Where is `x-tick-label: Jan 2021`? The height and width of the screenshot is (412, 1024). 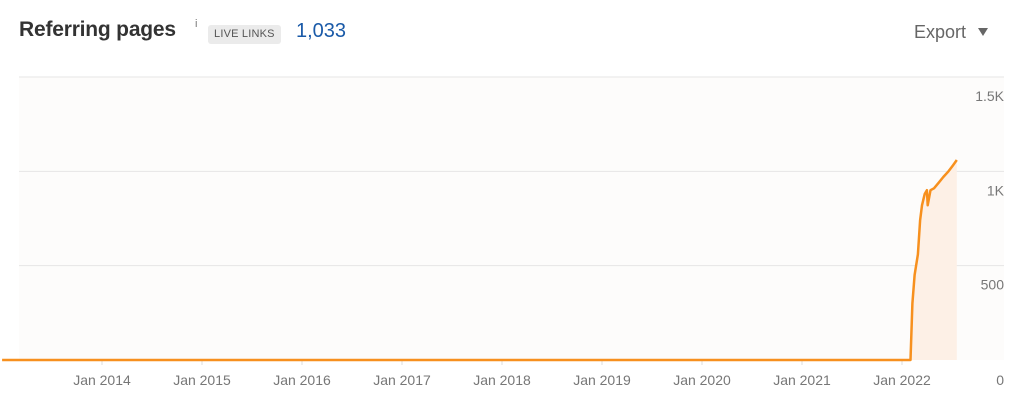
x-tick-label: Jan 2021 is located at coordinates (802, 380).